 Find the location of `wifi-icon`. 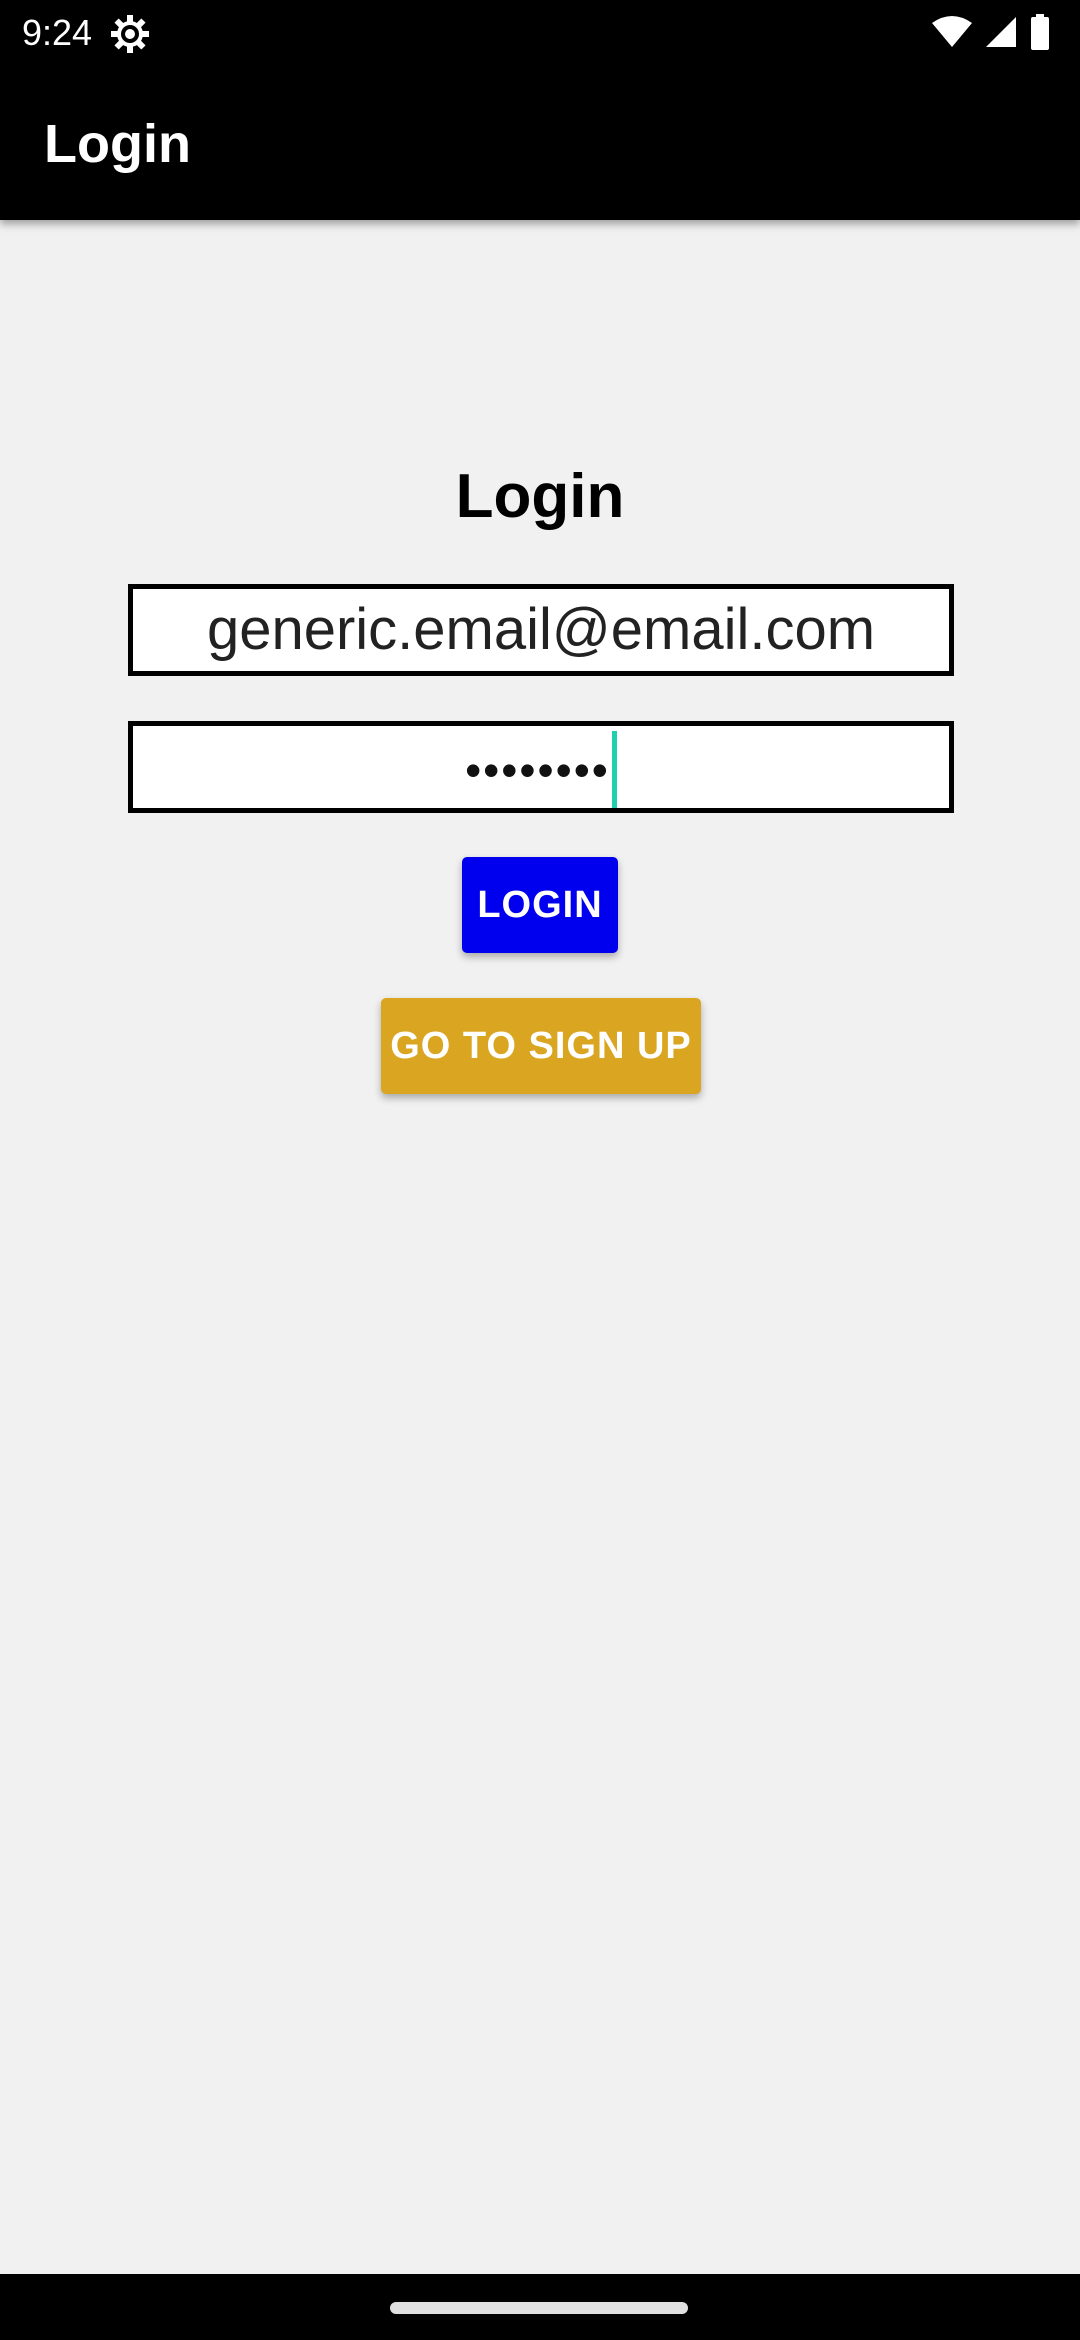

wifi-icon is located at coordinates (952, 34).